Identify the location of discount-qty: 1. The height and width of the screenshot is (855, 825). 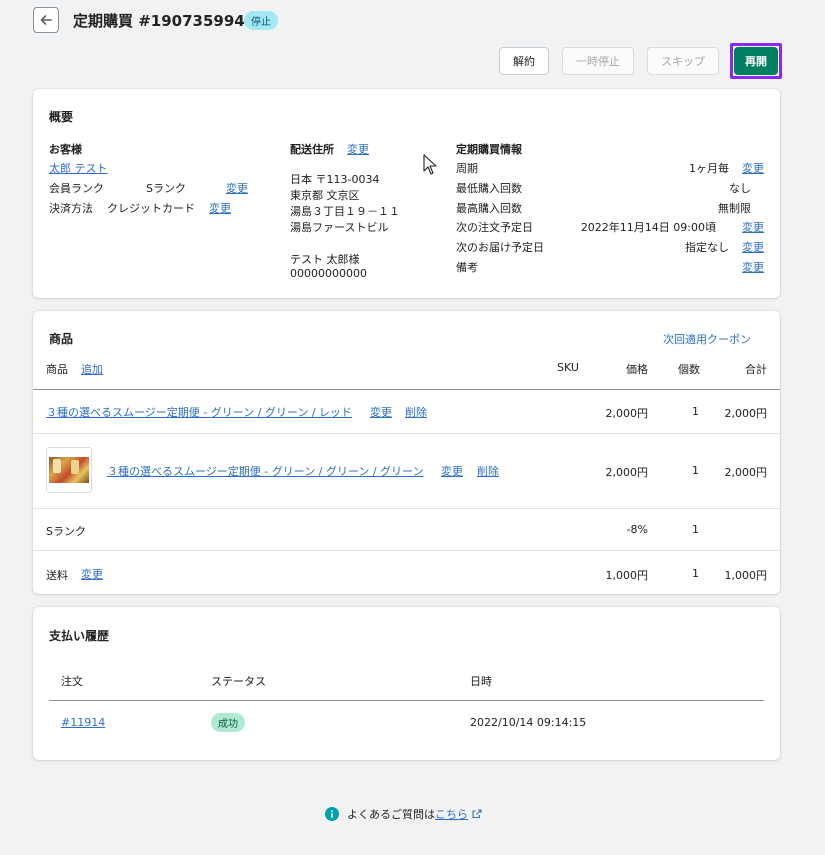
(695, 529).